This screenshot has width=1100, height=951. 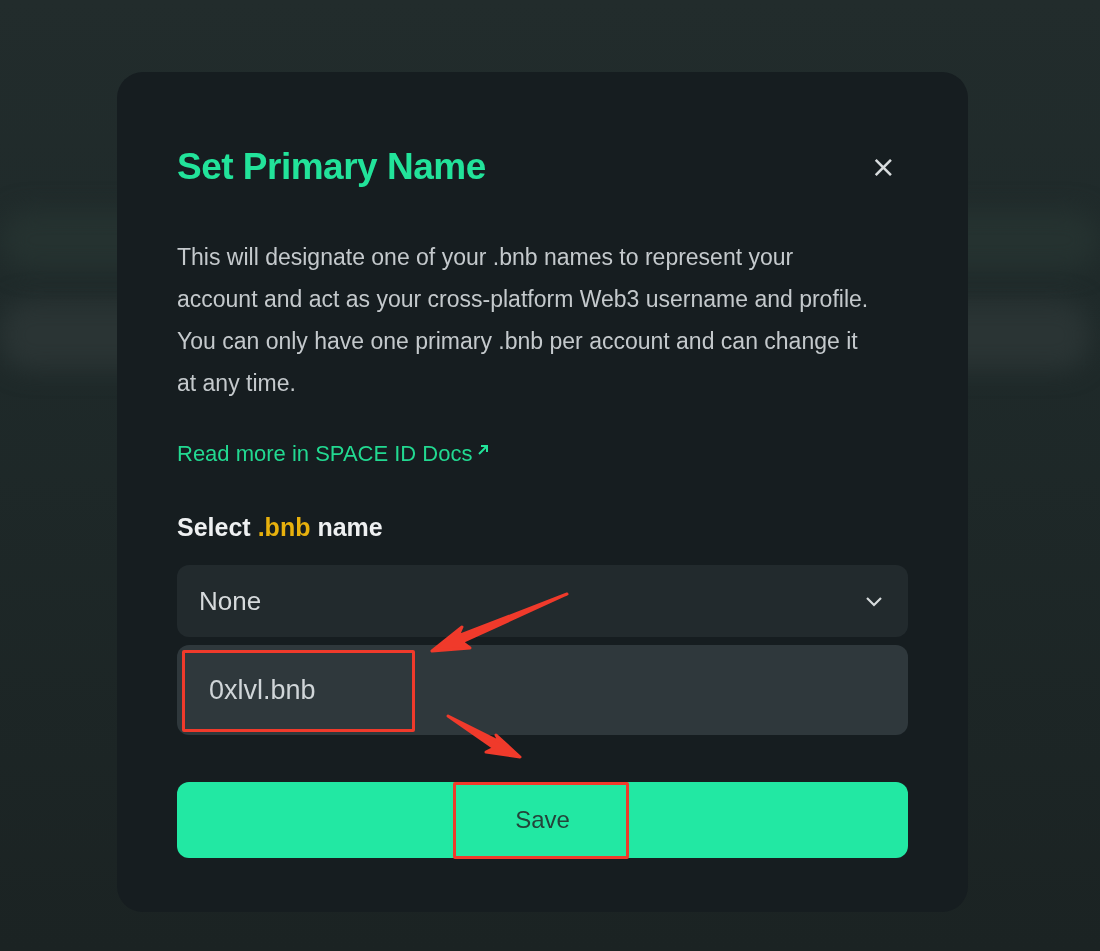 I want to click on docs-link: Read more in SPACE ID Docs, so click(x=325, y=454).